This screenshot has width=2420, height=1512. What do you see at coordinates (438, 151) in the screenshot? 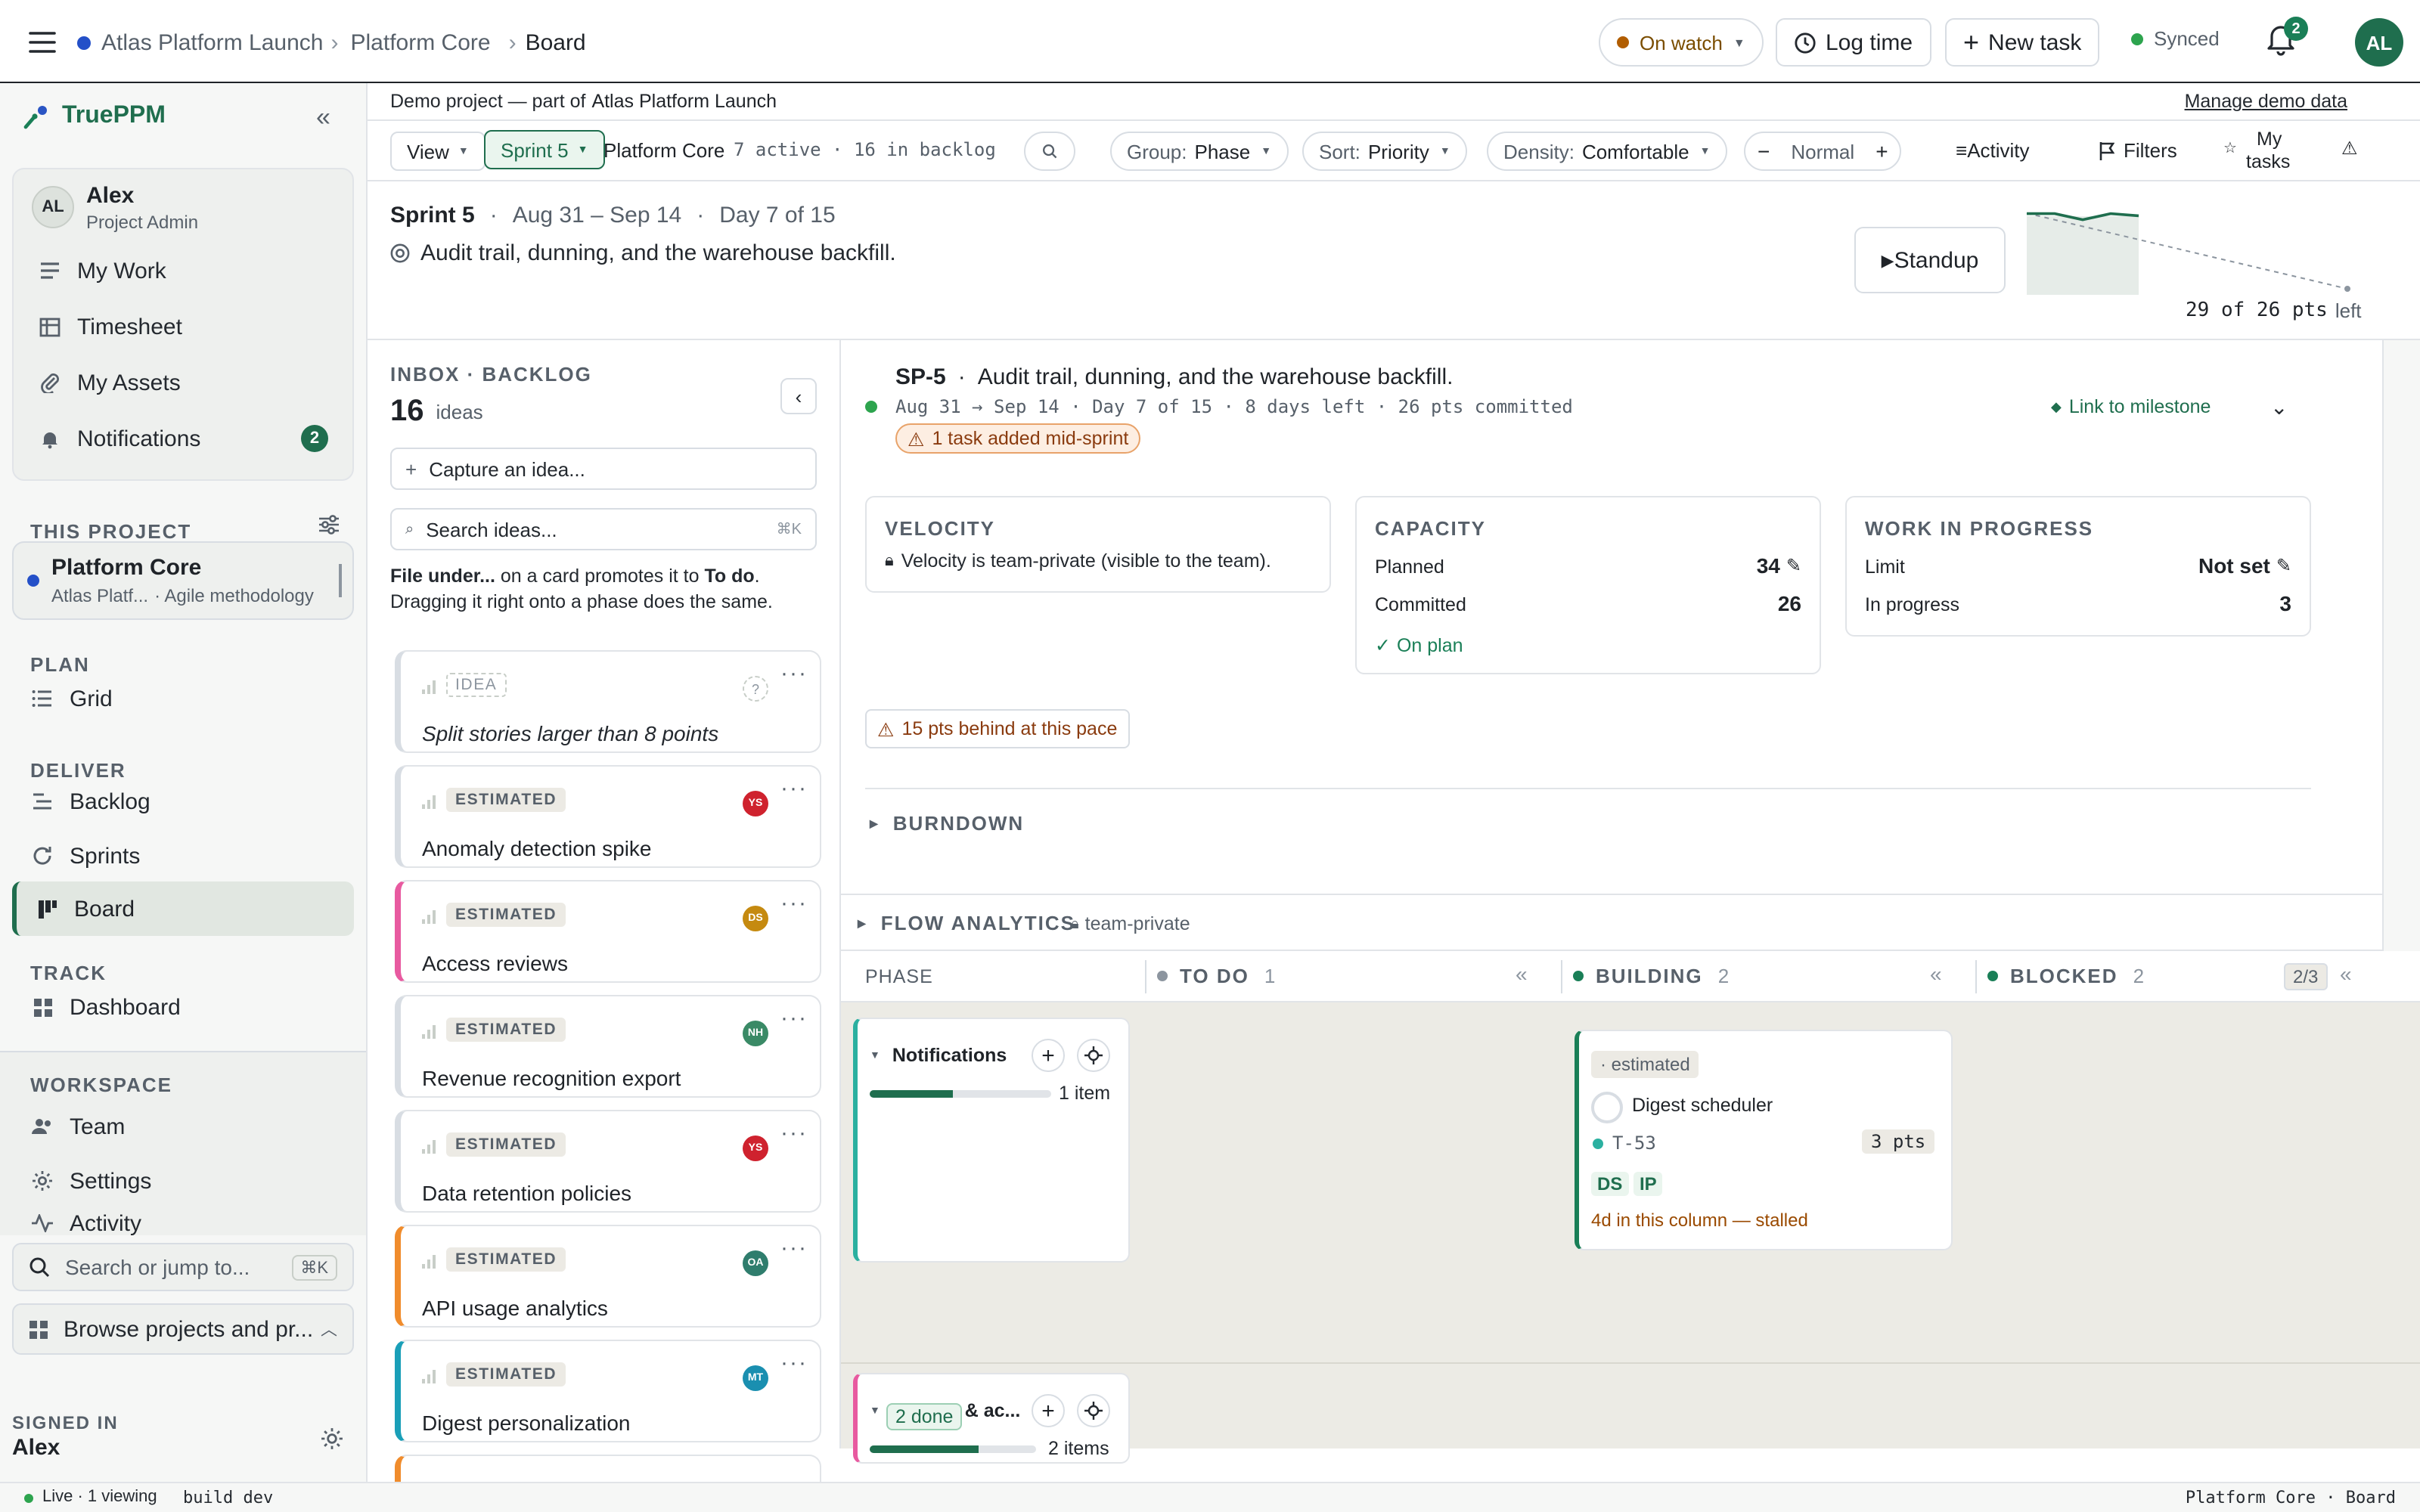
I see `view-dropdown: View ▼` at bounding box center [438, 151].